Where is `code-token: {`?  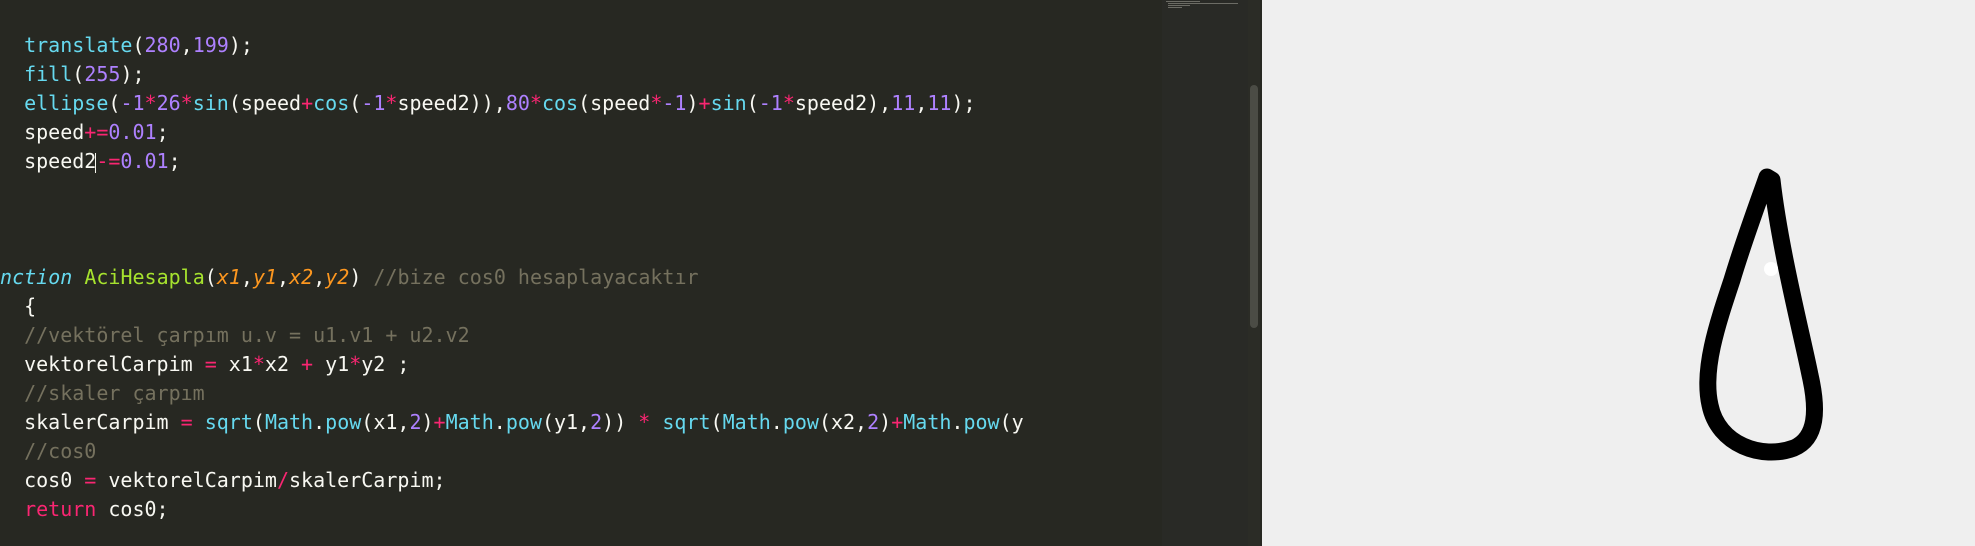 code-token: { is located at coordinates (18, 306).